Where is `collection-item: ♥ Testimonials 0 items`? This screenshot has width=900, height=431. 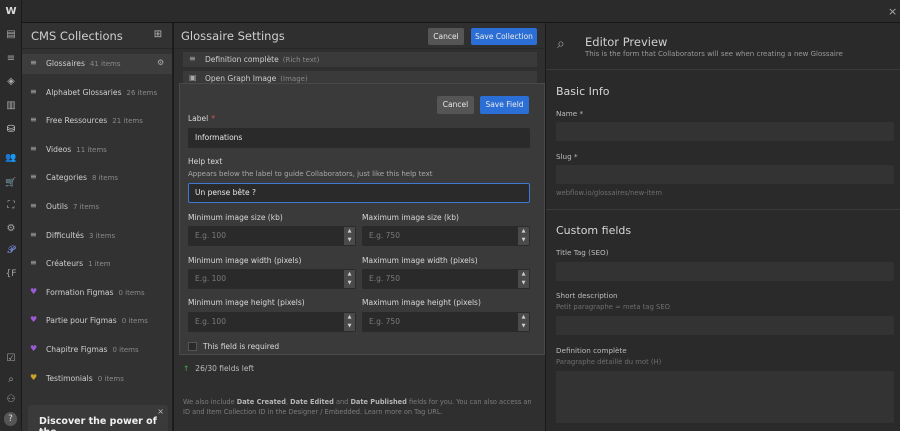 collection-item: ♥ Testimonials 0 items is located at coordinates (97, 379).